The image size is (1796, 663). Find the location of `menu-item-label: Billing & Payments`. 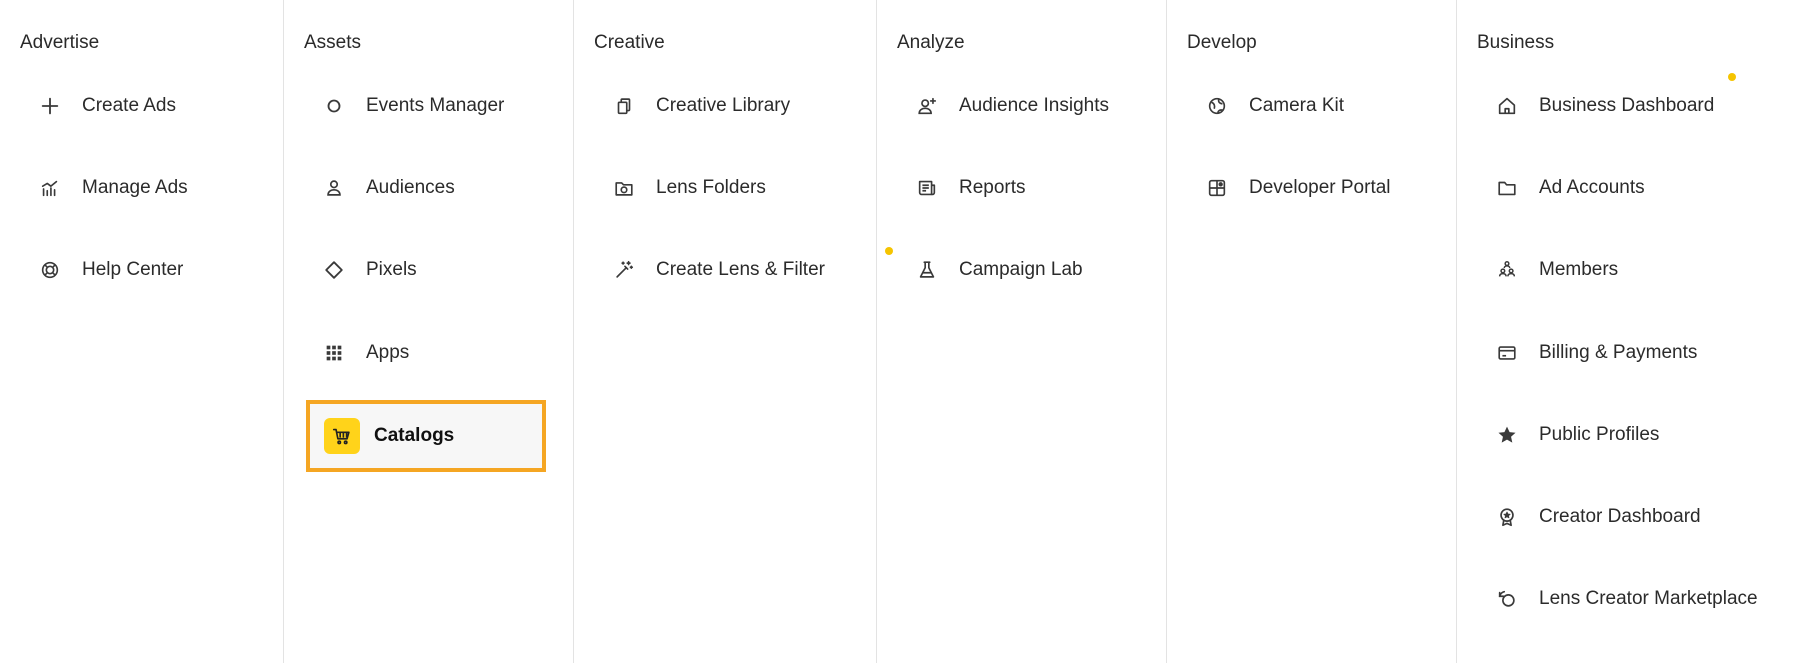

menu-item-label: Billing & Payments is located at coordinates (1618, 352).